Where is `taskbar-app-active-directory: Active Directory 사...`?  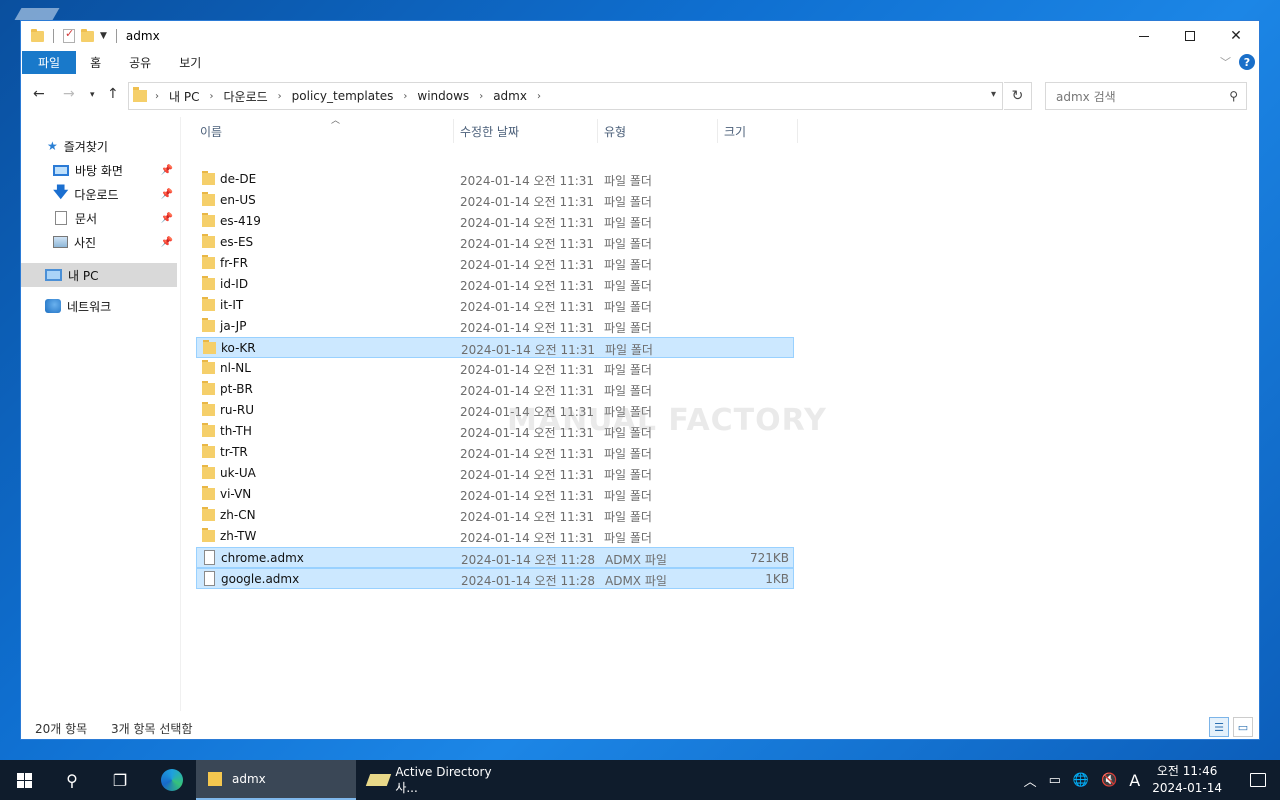 taskbar-app-active-directory: Active Directory 사... is located at coordinates (435, 780).